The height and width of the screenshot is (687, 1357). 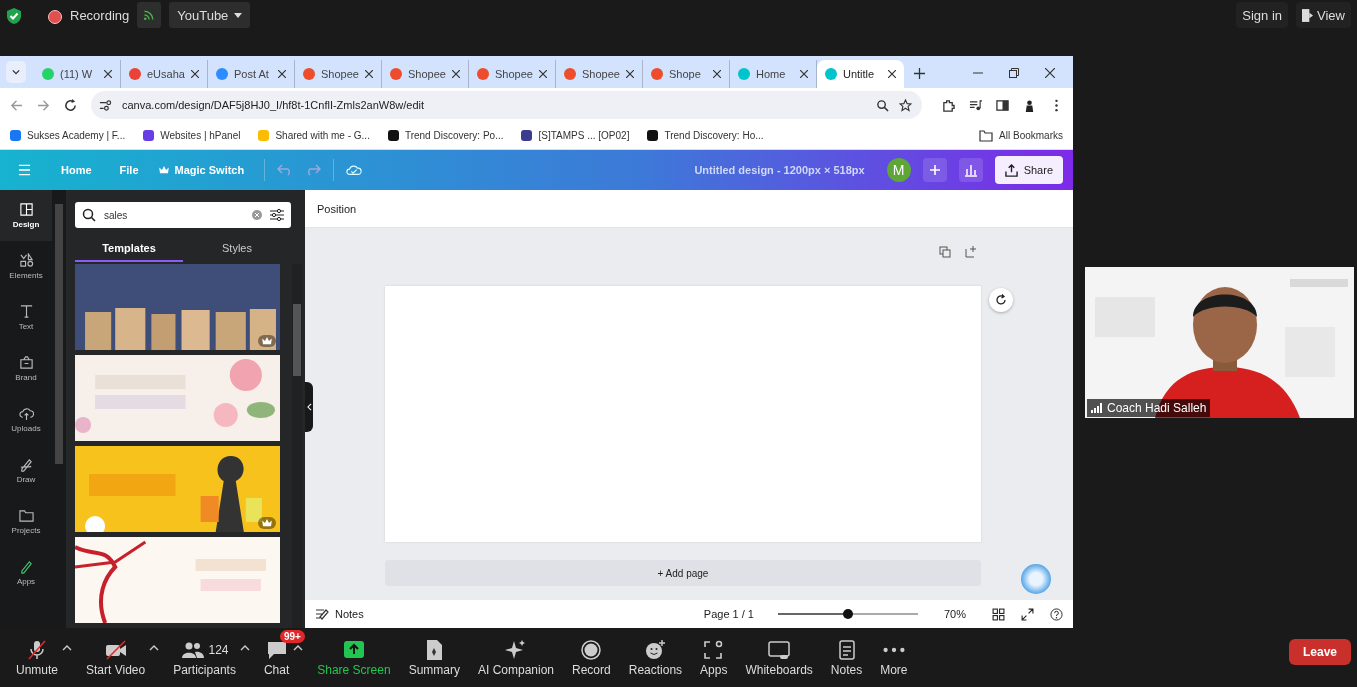 I want to click on browser-tab: Untitle, so click(x=860, y=74).